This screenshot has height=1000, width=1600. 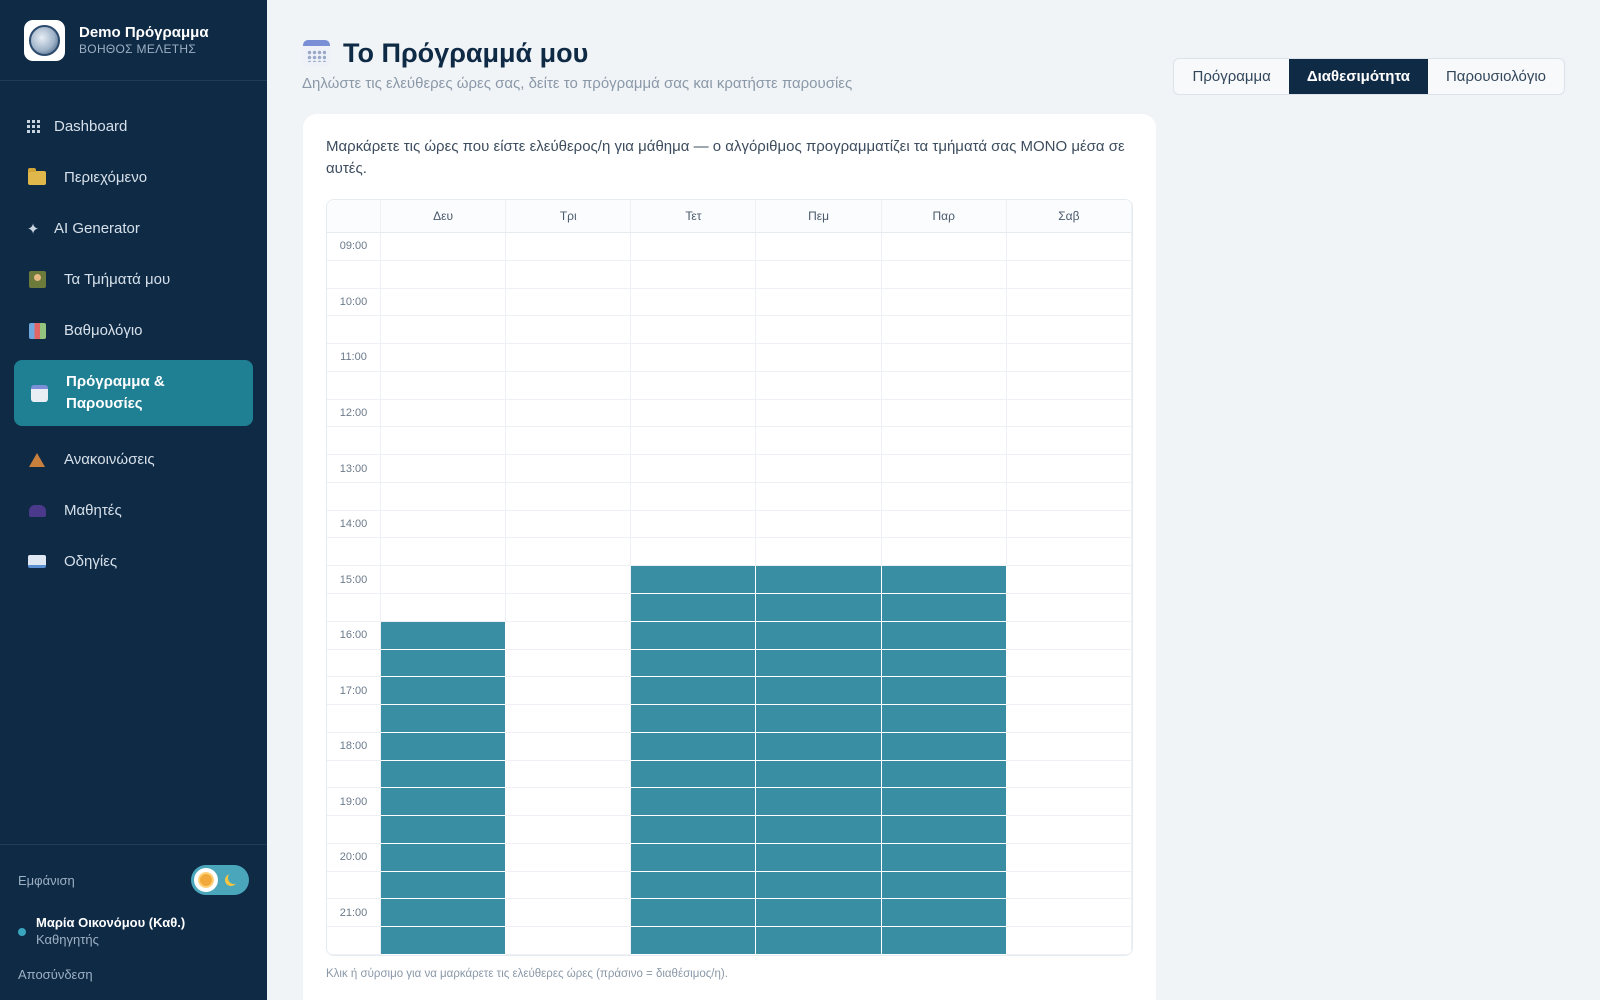 What do you see at coordinates (55, 974) in the screenshot?
I see `logout-link: Αποσύνδεση` at bounding box center [55, 974].